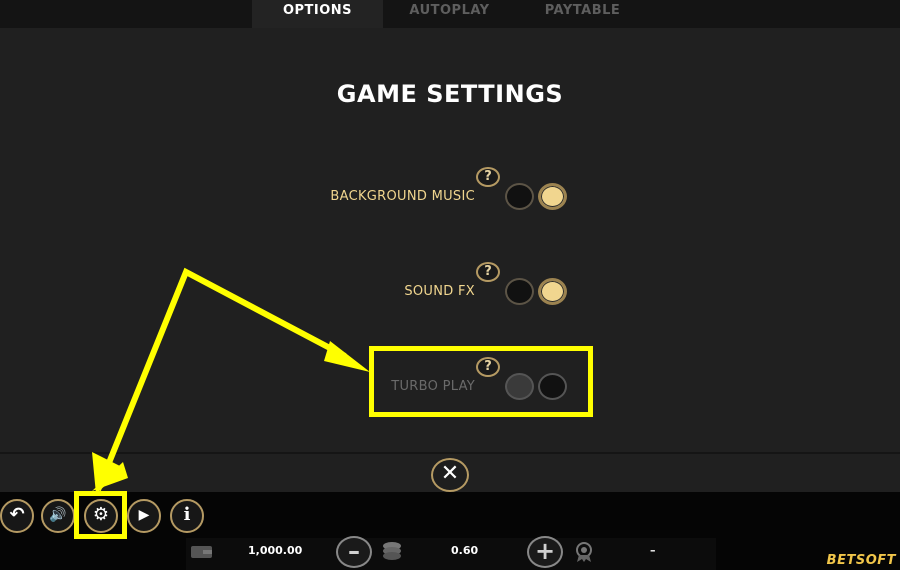 The width and height of the screenshot is (900, 570). I want to click on annotation-arrows, so click(231, 380).